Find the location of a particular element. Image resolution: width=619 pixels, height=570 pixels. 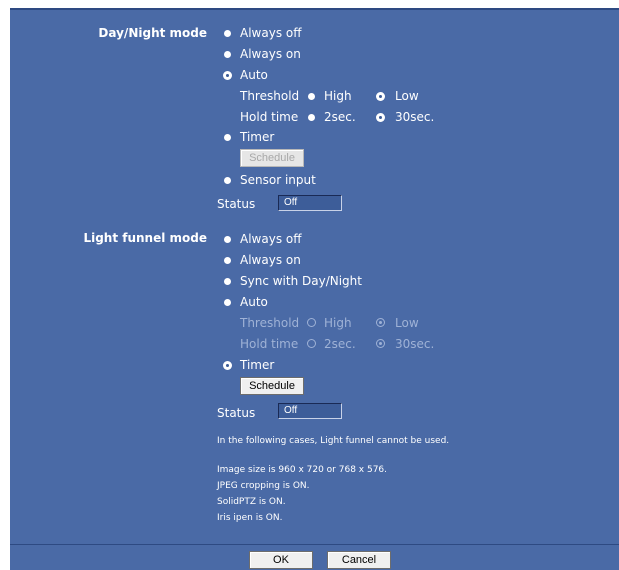

day-night-threshold-high-label: High is located at coordinates (338, 96).